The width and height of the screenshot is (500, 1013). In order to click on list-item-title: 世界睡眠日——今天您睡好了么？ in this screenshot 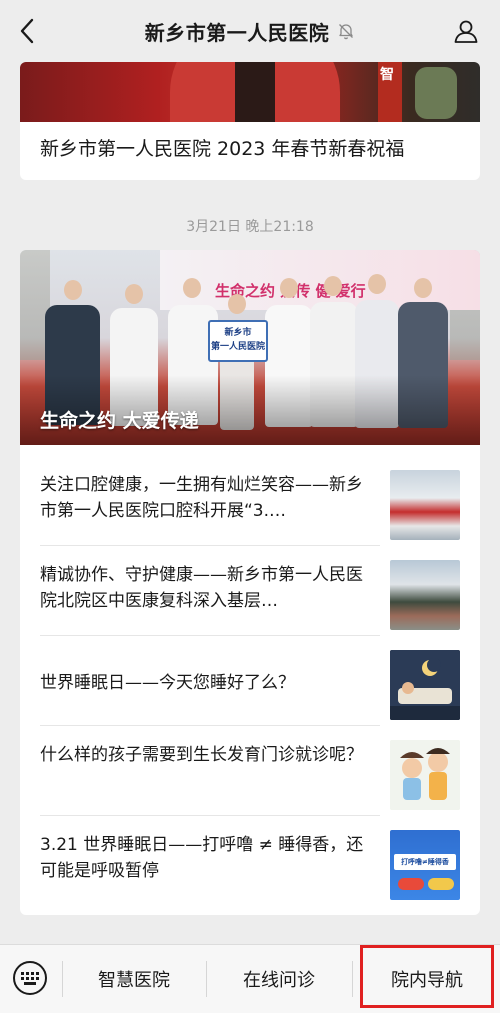, I will do `click(167, 683)`.